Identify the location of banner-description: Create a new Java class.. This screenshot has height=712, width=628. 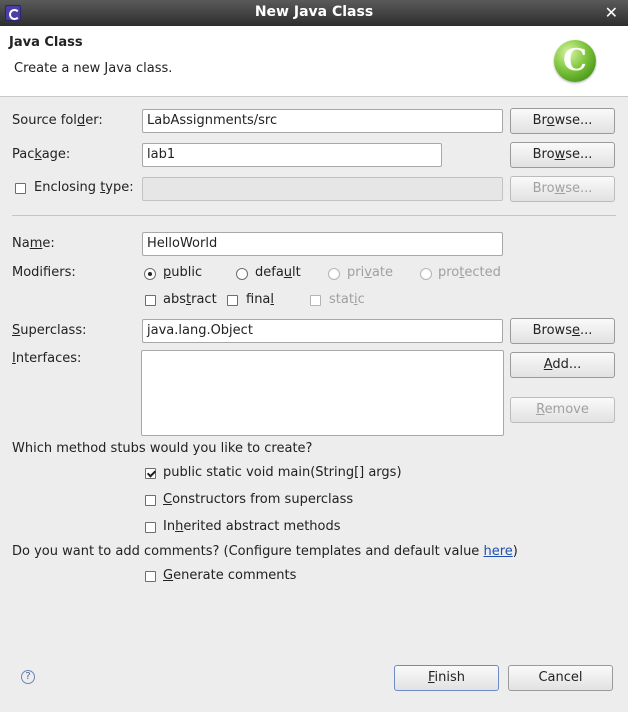
(93, 68).